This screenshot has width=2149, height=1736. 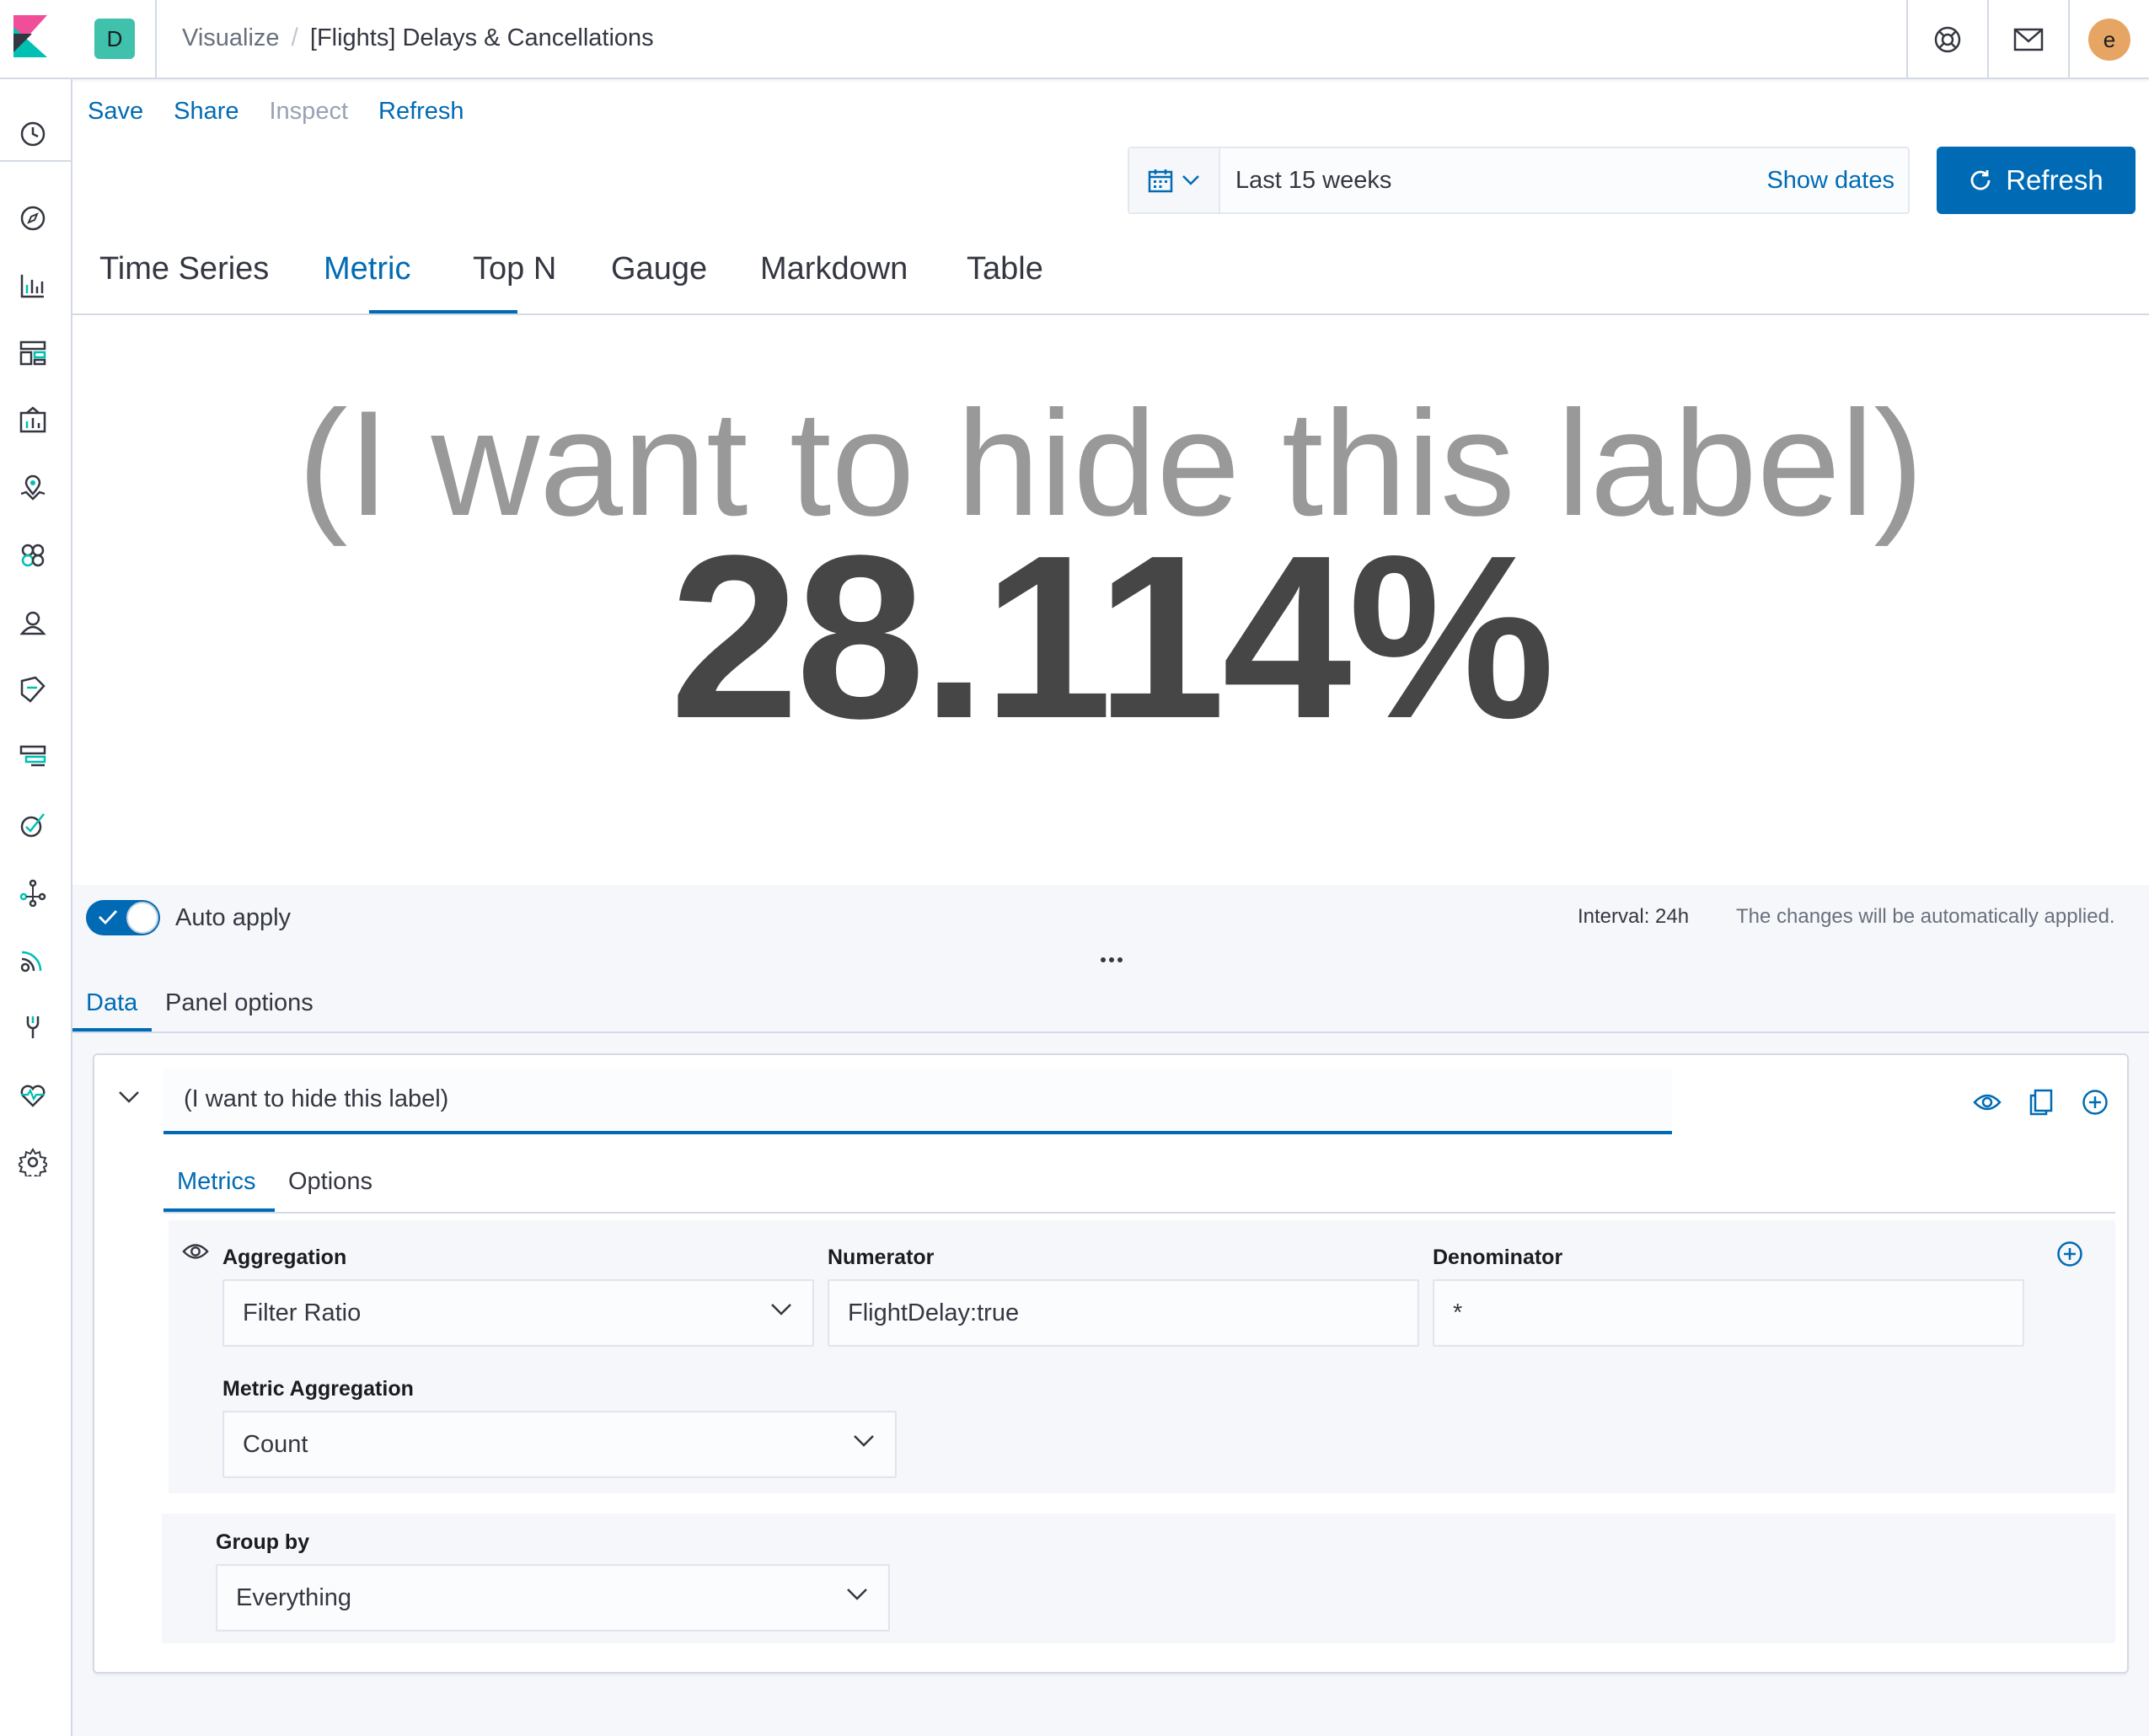 I want to click on dev-tools-icon, so click(x=33, y=1027).